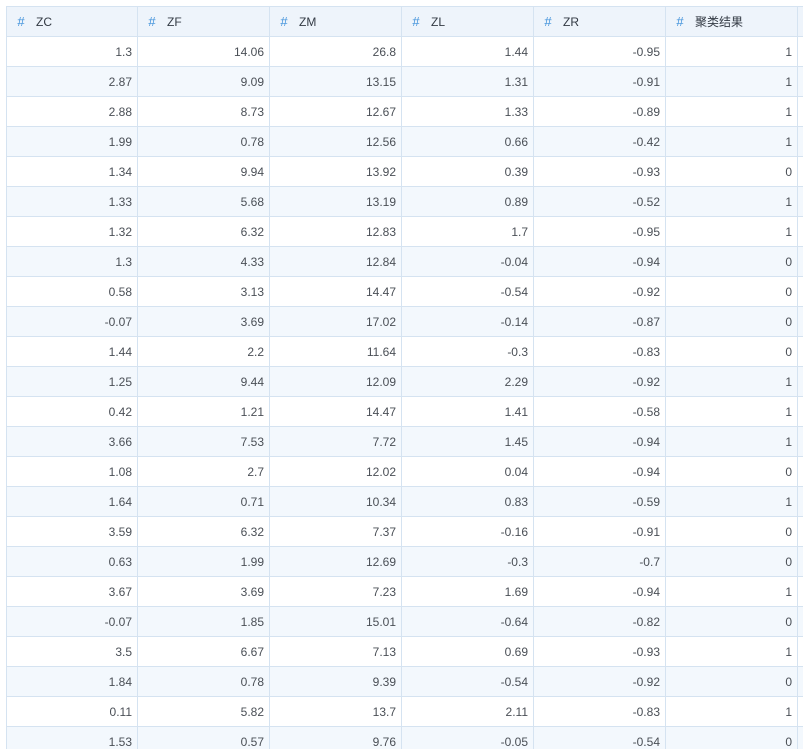 This screenshot has width=803, height=749. Describe the element at coordinates (72, 441) in the screenshot. I see `table-cell: 3.66` at that location.